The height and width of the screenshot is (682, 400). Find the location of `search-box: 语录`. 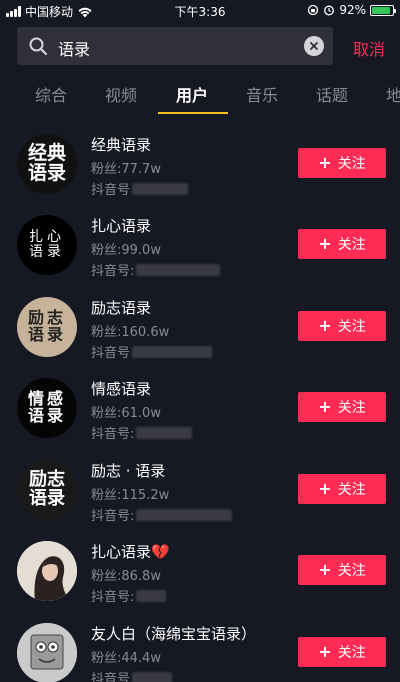

search-box: 语录 is located at coordinates (175, 46).